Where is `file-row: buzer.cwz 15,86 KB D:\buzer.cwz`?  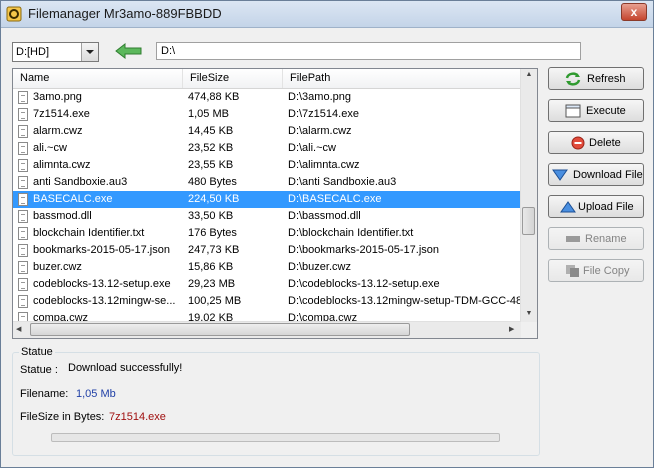
file-row: buzer.cwz 15,86 KB D:\buzer.cwz is located at coordinates (267, 267).